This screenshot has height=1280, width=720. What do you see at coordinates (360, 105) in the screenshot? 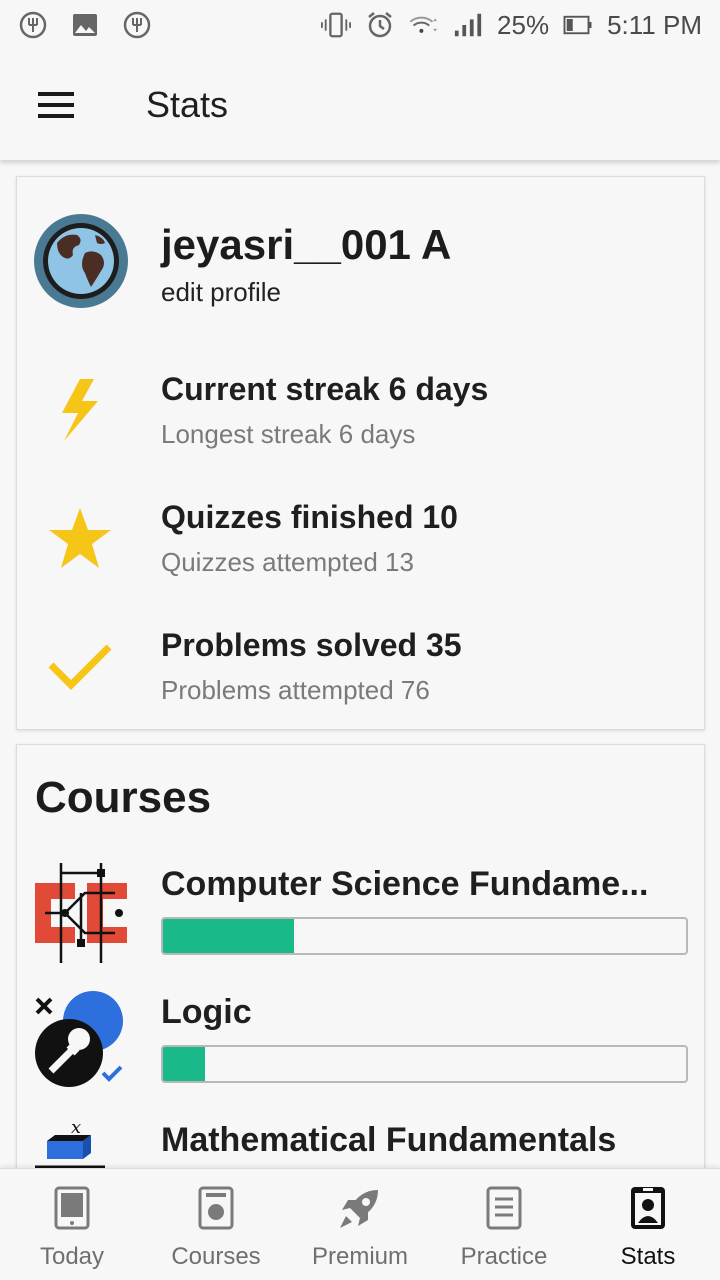
I see `app-bar: Stats` at bounding box center [360, 105].